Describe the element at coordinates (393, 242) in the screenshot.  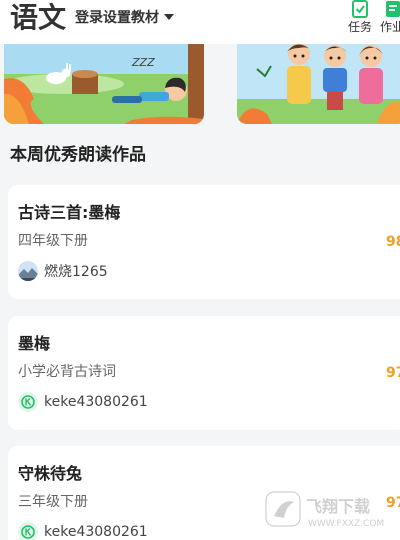
I see `work-score: 98` at that location.